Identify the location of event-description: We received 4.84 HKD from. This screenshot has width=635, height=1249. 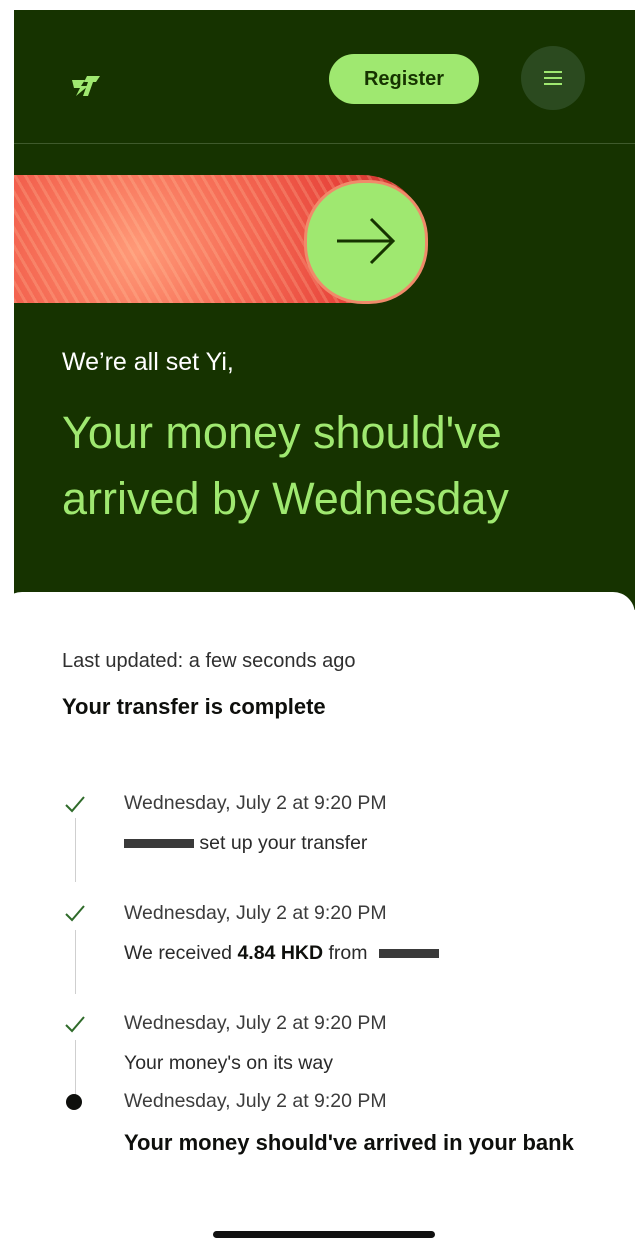
(281, 953).